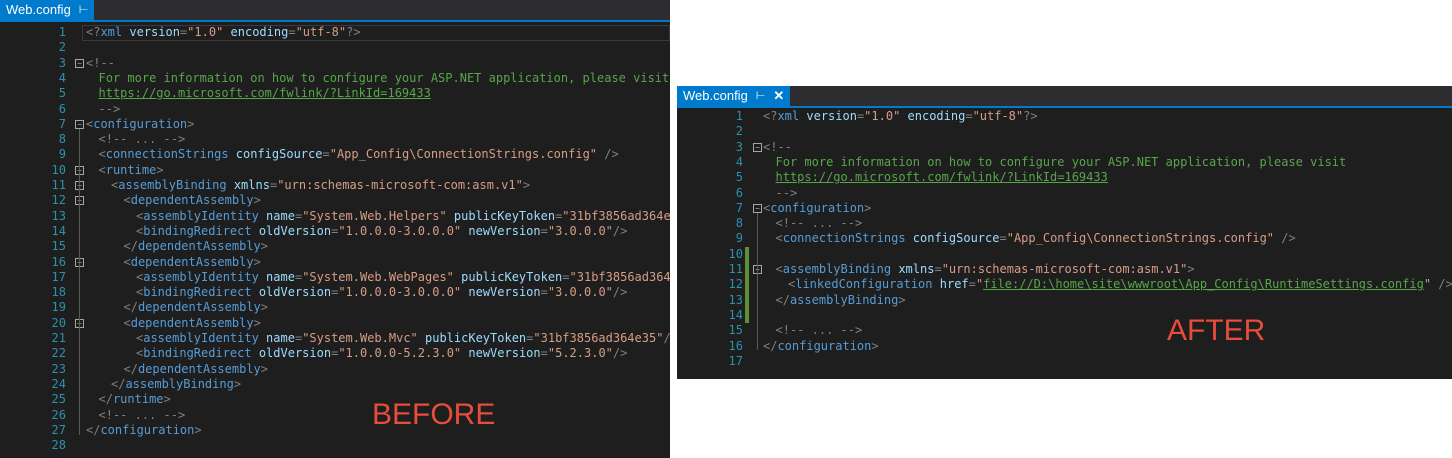  What do you see at coordinates (1064, 254) in the screenshot?
I see `code-line: 10` at bounding box center [1064, 254].